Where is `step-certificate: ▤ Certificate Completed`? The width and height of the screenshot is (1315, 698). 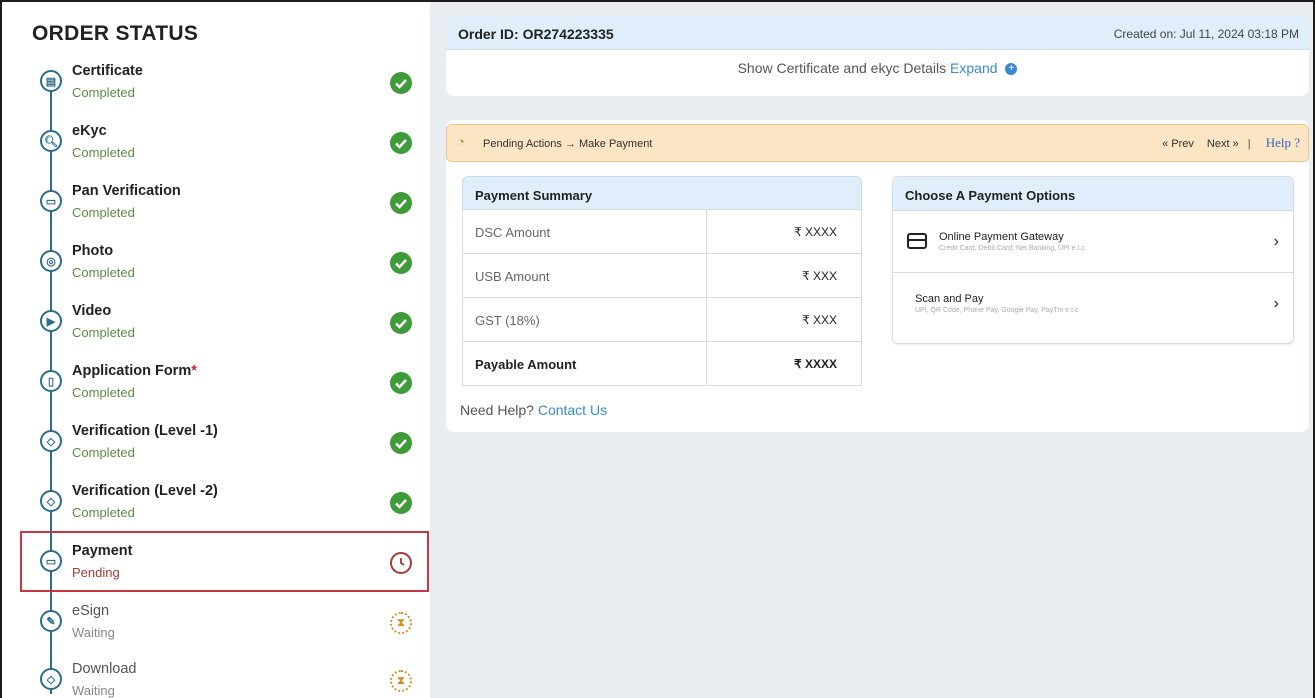 step-certificate: ▤ Certificate Completed is located at coordinates (224, 88).